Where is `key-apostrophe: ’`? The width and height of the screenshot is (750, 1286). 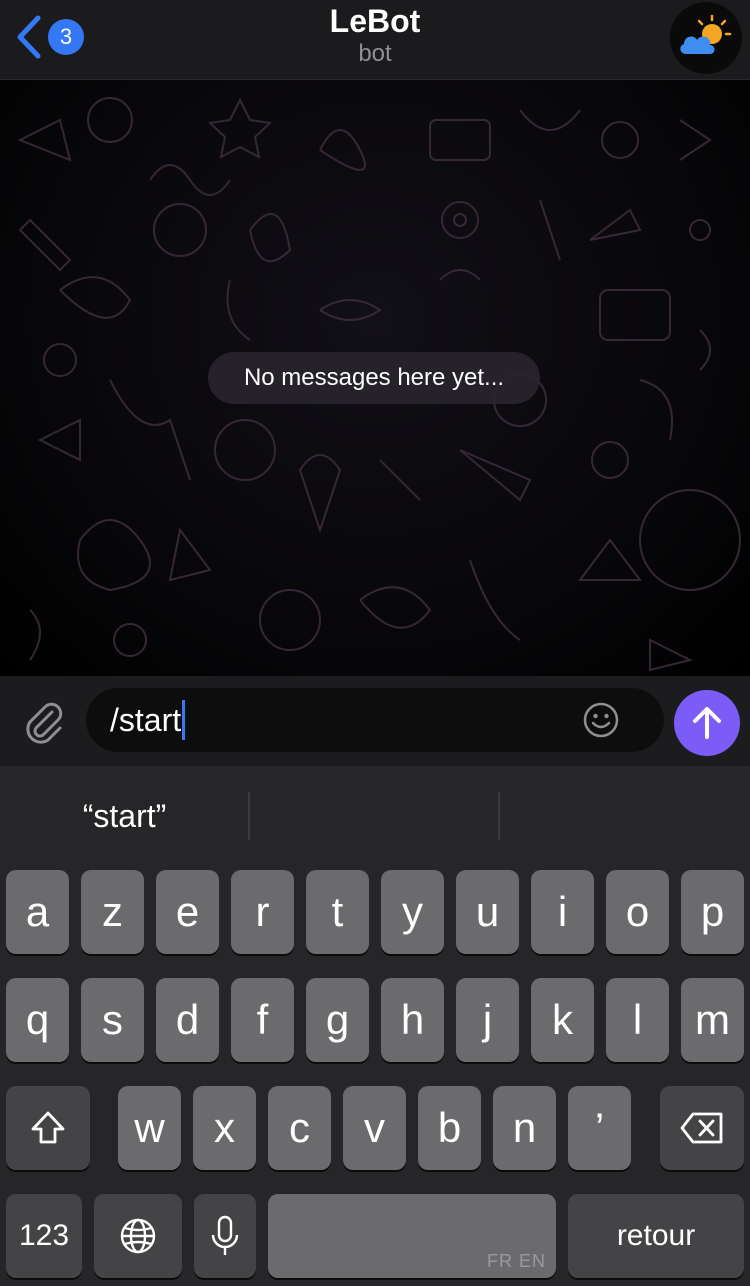
key-apostrophe: ’ is located at coordinates (599, 1128).